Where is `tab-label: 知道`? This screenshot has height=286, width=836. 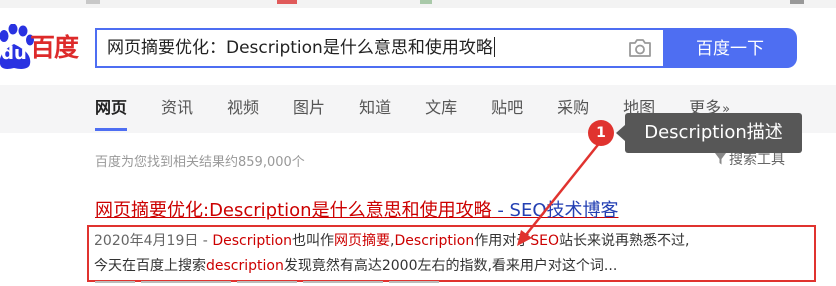
tab-label: 知道 is located at coordinates (375, 107).